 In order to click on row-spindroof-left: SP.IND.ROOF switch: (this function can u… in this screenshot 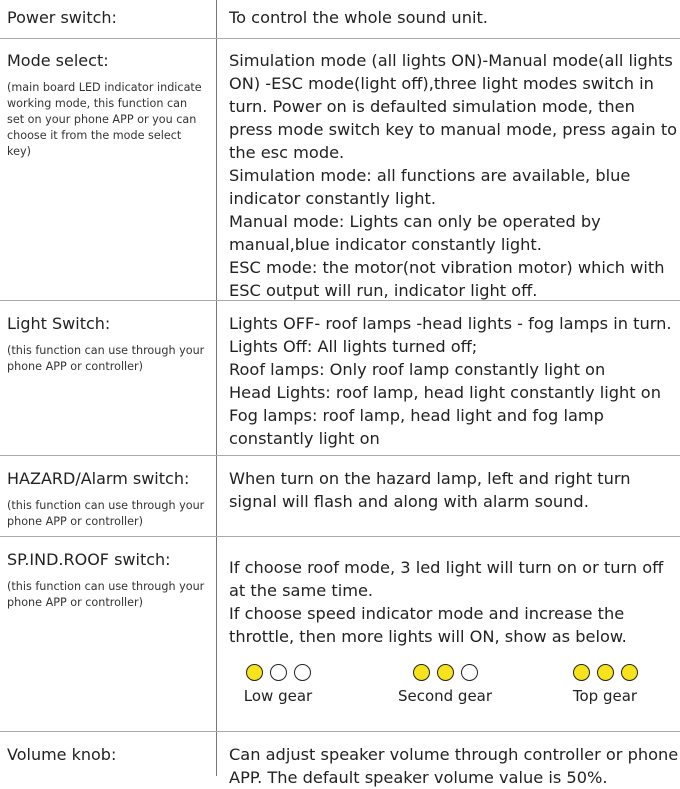, I will do `click(107, 580)`.